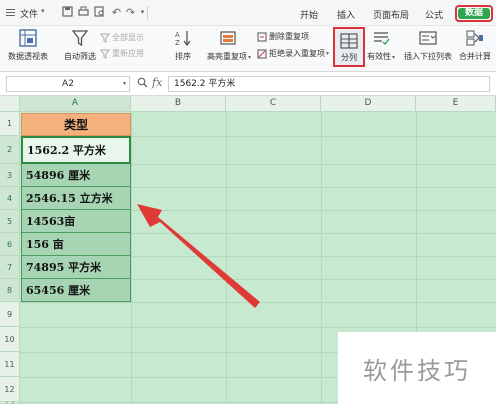  I want to click on dropdown-list-icon, so click(428, 38).